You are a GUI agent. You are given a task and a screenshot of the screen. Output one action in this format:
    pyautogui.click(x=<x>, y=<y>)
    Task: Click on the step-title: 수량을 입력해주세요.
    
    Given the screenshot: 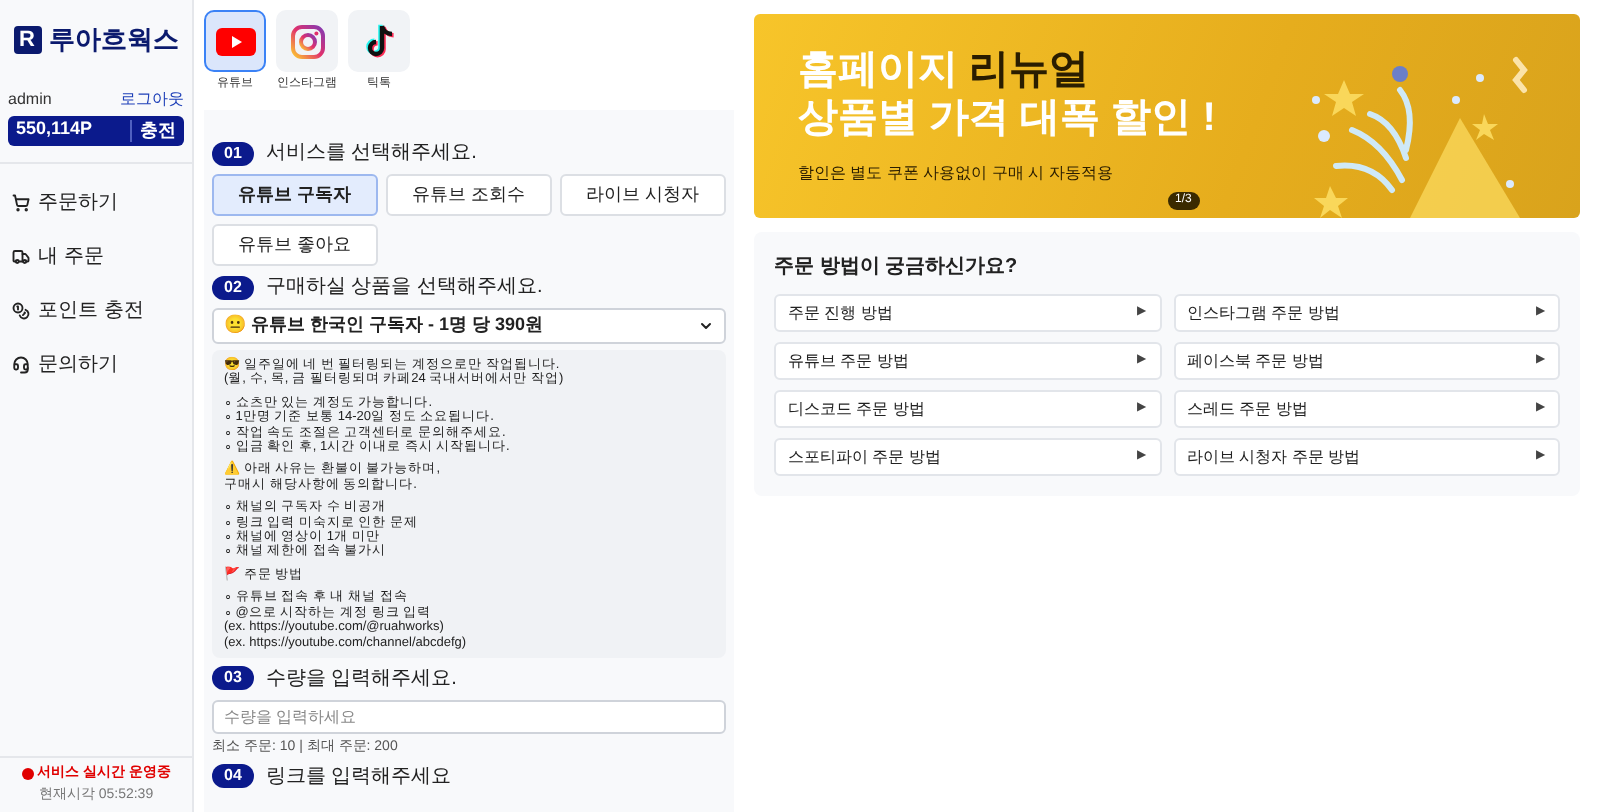 What is the action you would take?
    pyautogui.click(x=361, y=679)
    